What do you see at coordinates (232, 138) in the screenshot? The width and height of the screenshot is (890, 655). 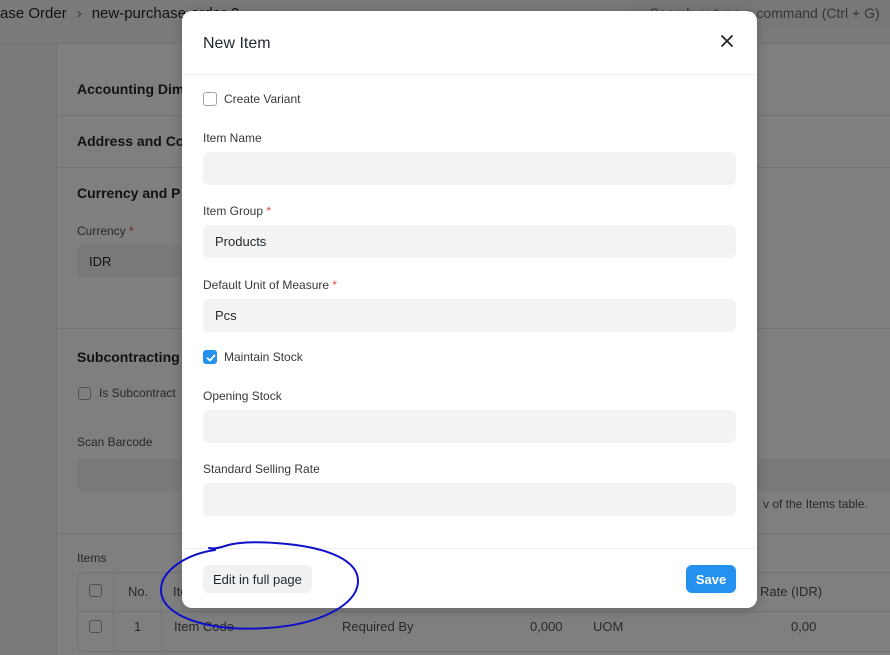 I see `item-name-label: Item Name` at bounding box center [232, 138].